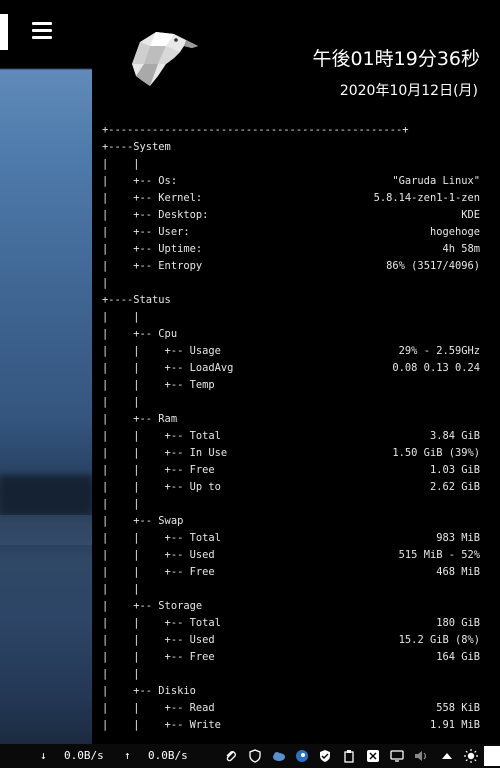 The width and height of the screenshot is (500, 768). Describe the element at coordinates (158, 640) in the screenshot. I see `tree-row-label: | | +-- Used` at that location.